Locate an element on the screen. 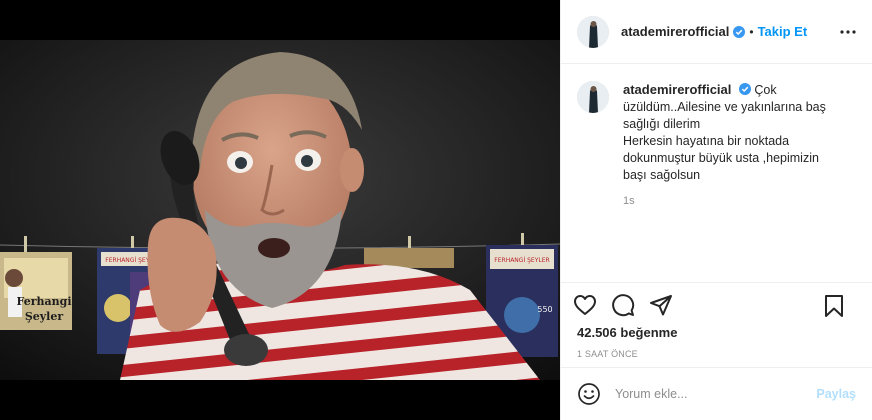 The image size is (872, 420). poster-right-number: 550 is located at coordinates (544, 309).